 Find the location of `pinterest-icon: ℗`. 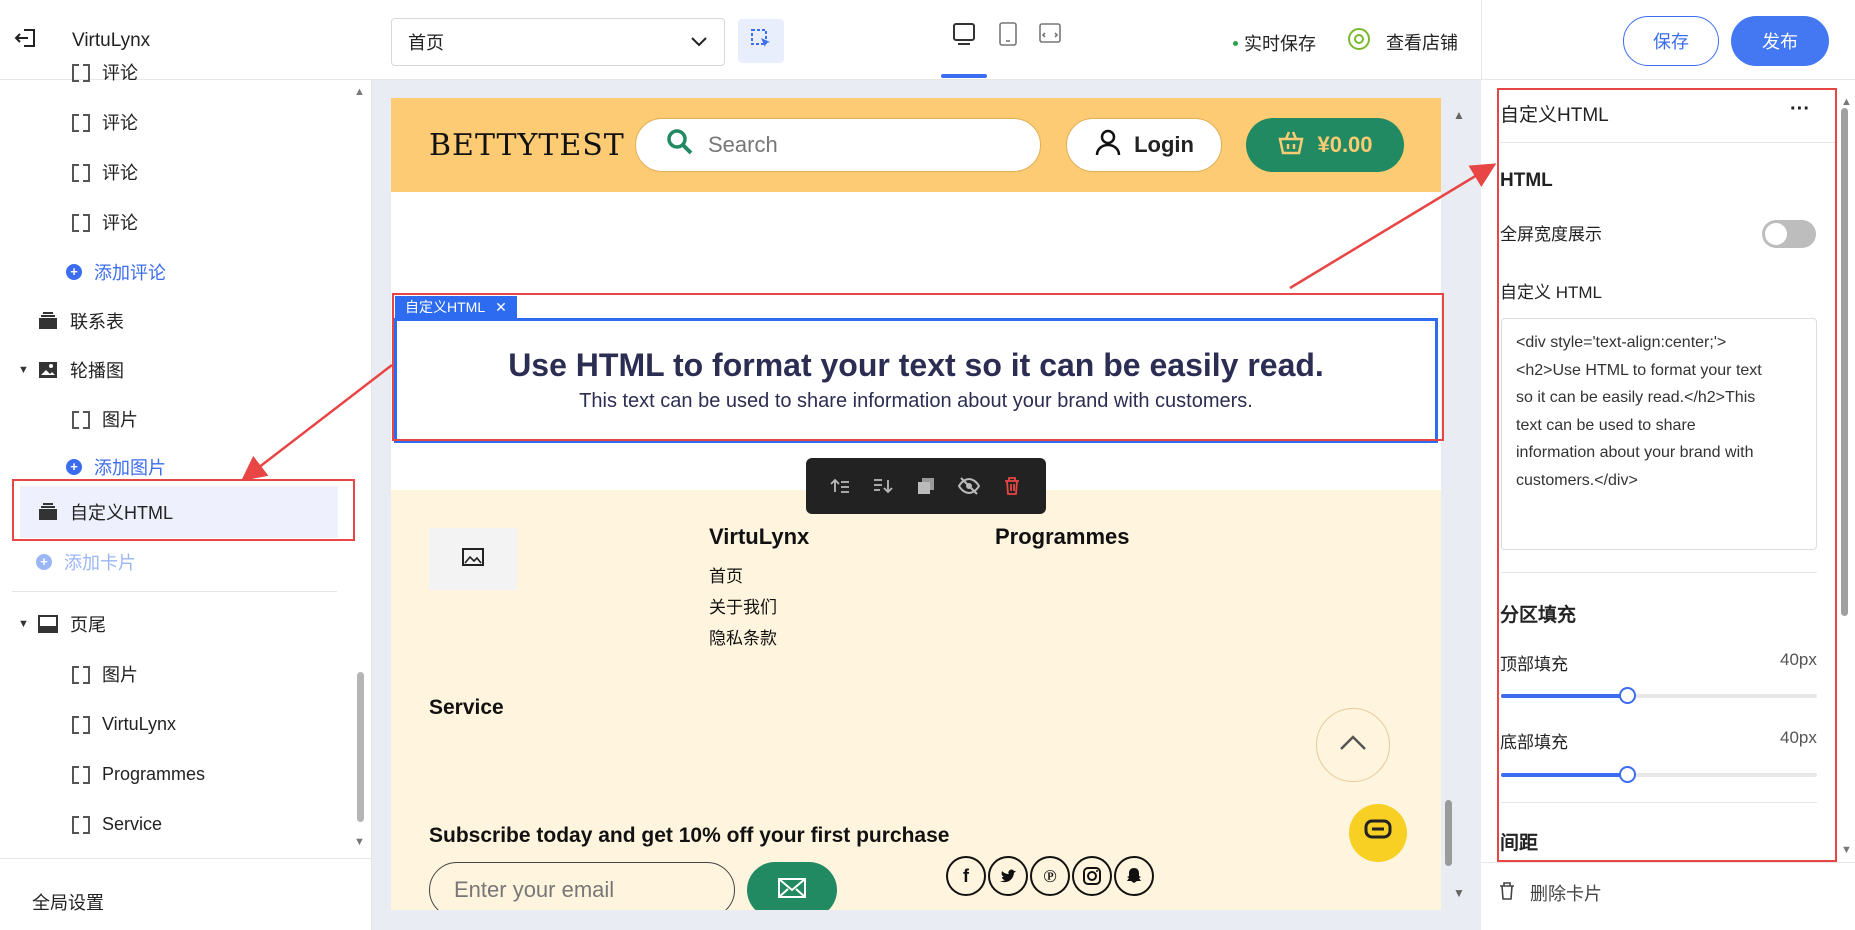

pinterest-icon: ℗ is located at coordinates (1050, 876).